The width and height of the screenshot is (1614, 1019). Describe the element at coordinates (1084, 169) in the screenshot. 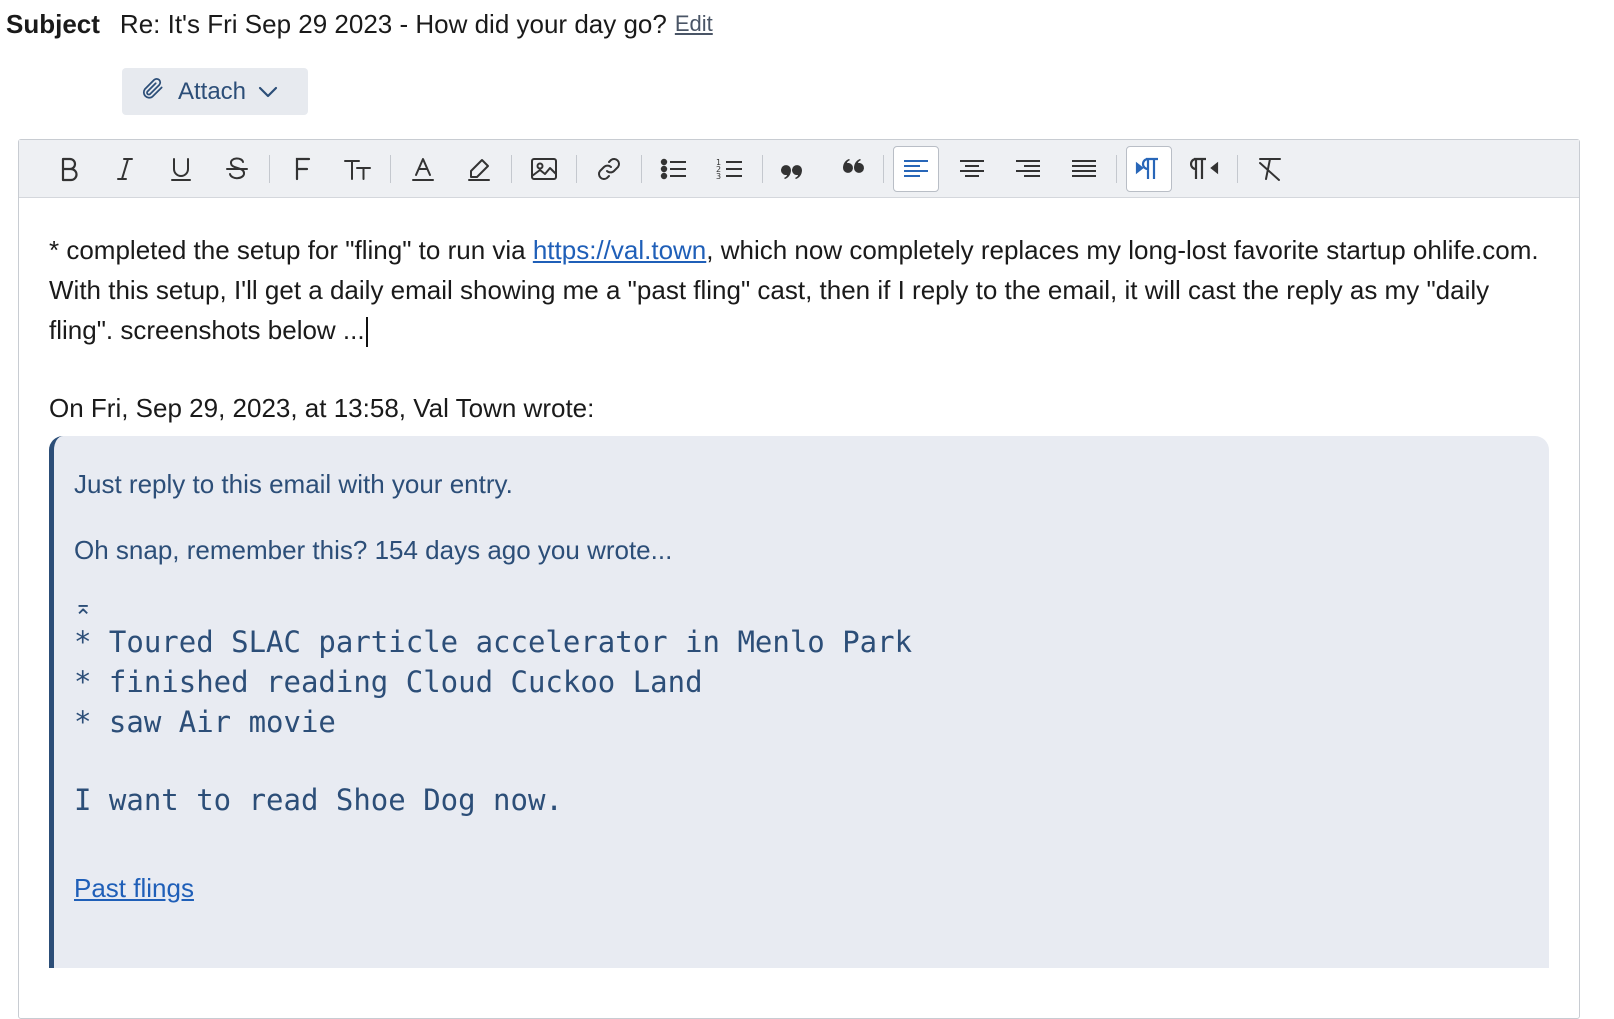

I see `justify-icon` at that location.